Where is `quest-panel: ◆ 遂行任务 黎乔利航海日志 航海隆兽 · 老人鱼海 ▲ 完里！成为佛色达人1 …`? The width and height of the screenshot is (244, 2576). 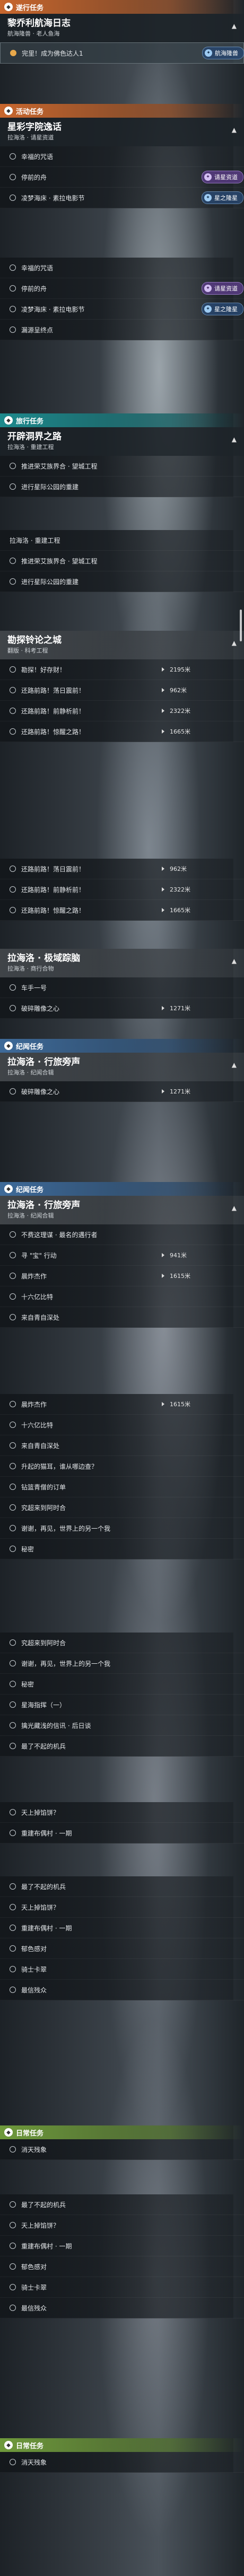
quest-panel: ◆ 遂行任务 黎乔利航海日志 航海隆兽 · 老人鱼海 ▲ 完里！成为佛色达人1 … is located at coordinates (122, 32).